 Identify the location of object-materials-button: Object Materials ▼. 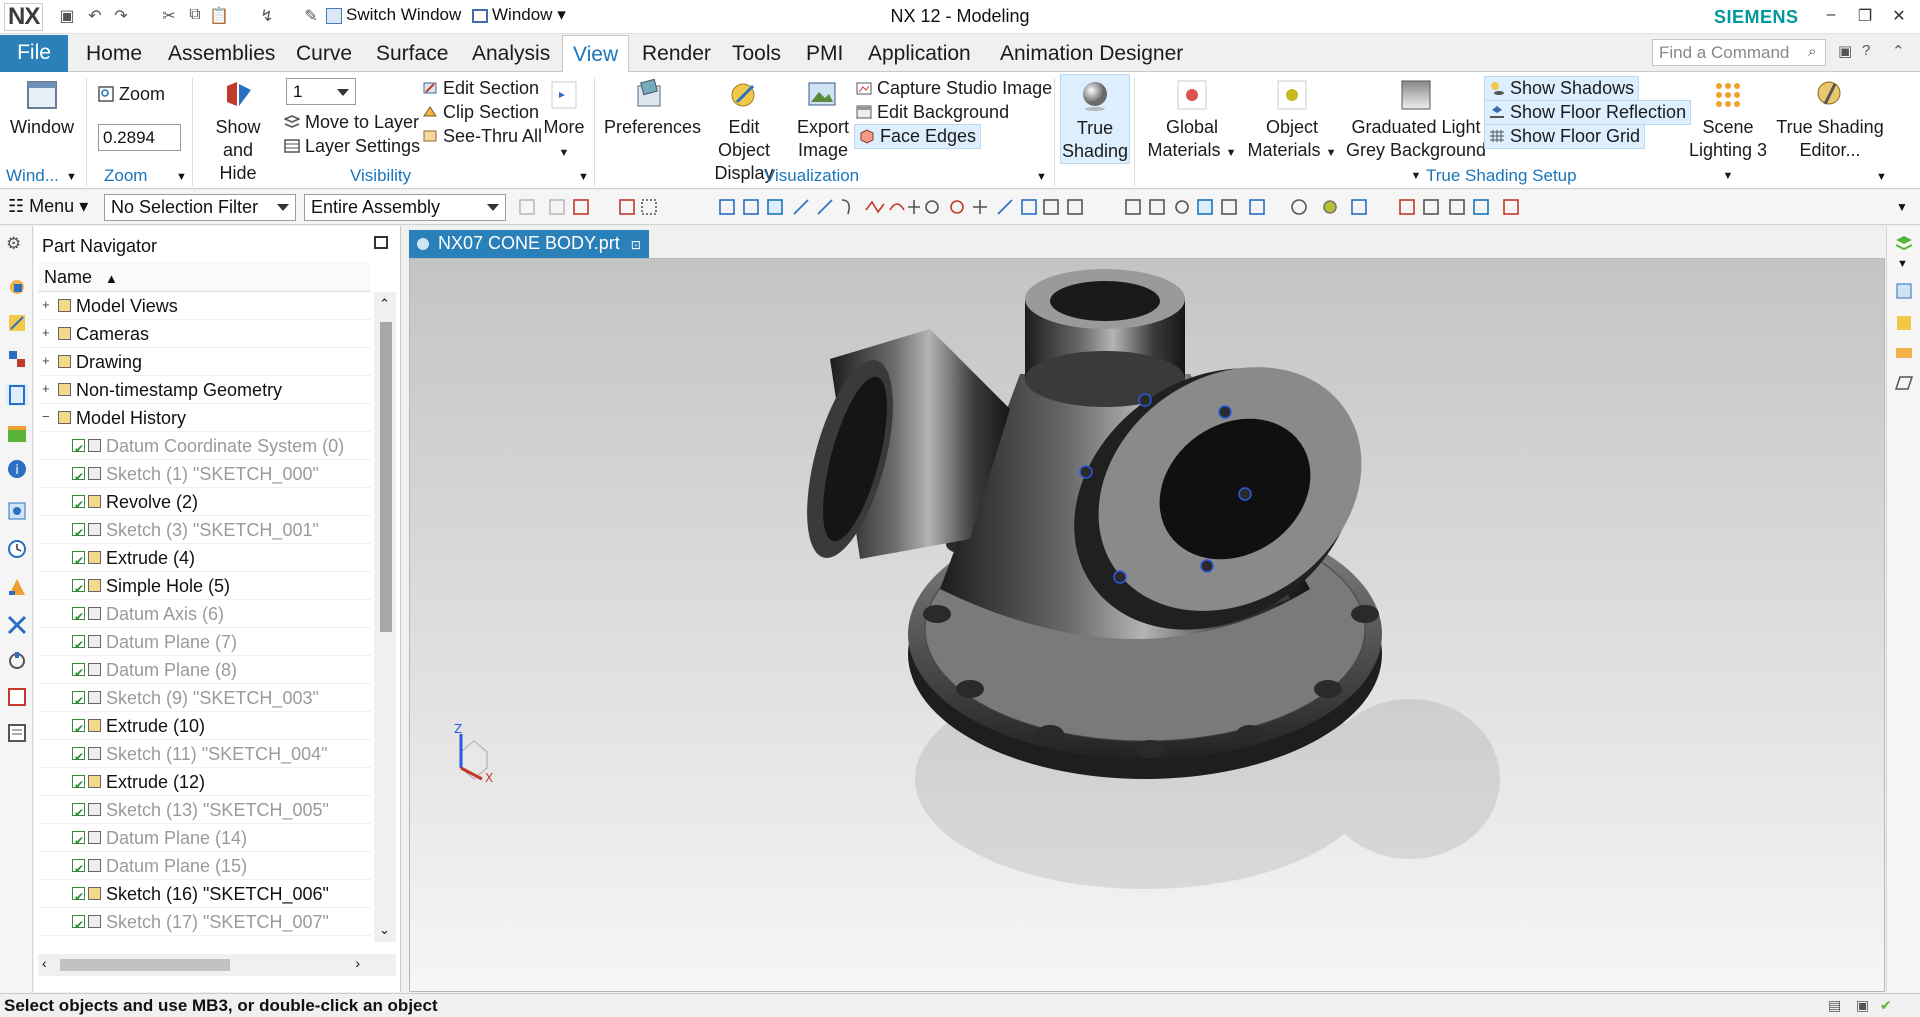
(1292, 121).